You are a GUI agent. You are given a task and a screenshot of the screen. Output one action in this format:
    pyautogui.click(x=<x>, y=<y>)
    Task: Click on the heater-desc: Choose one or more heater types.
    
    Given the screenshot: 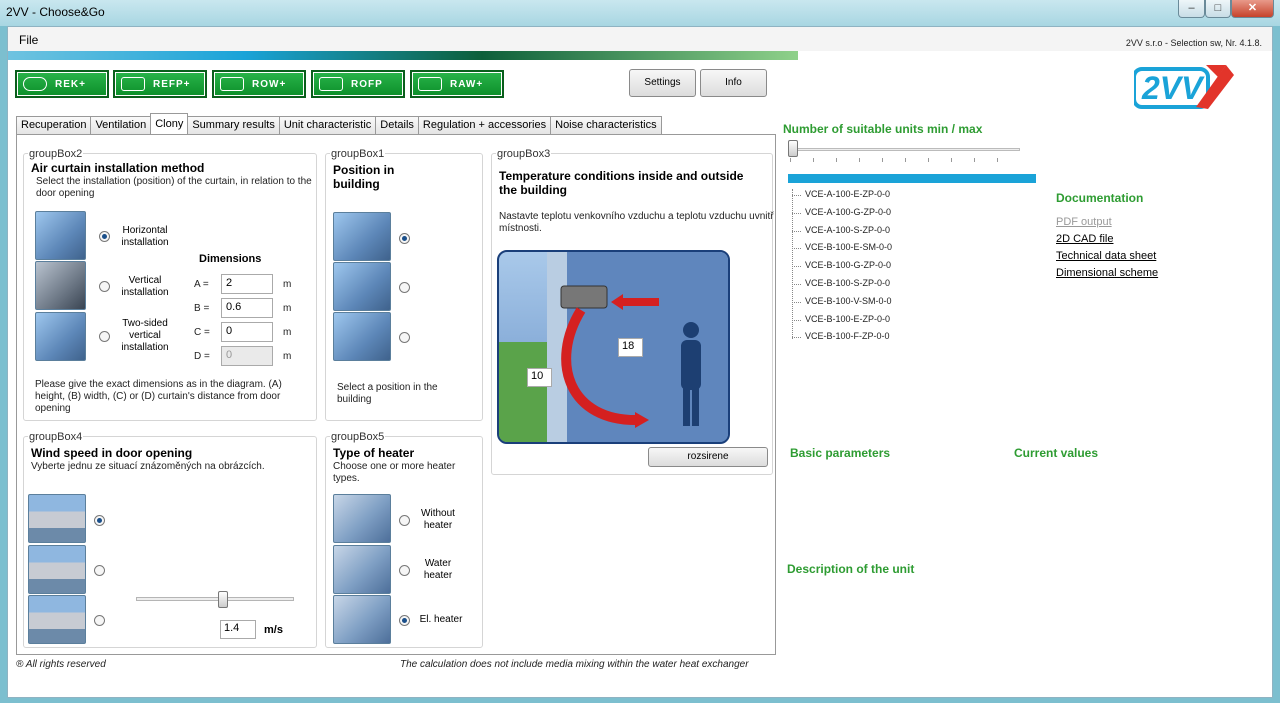 What is the action you would take?
    pyautogui.click(x=394, y=472)
    